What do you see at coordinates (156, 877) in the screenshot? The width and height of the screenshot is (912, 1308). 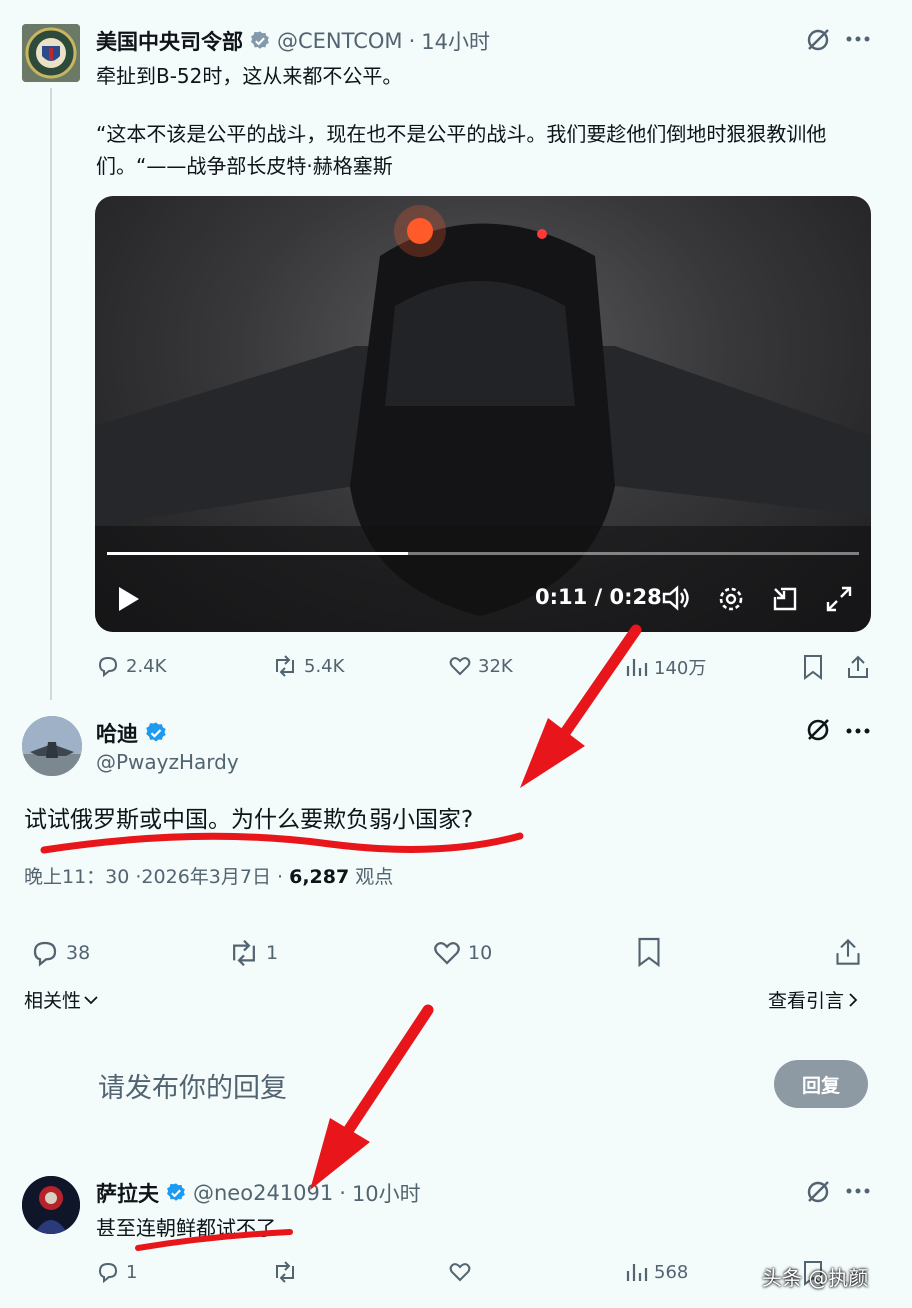 I see `tweet2-timestamp: 晚上11：30 ·2026年3月7日 ·` at bounding box center [156, 877].